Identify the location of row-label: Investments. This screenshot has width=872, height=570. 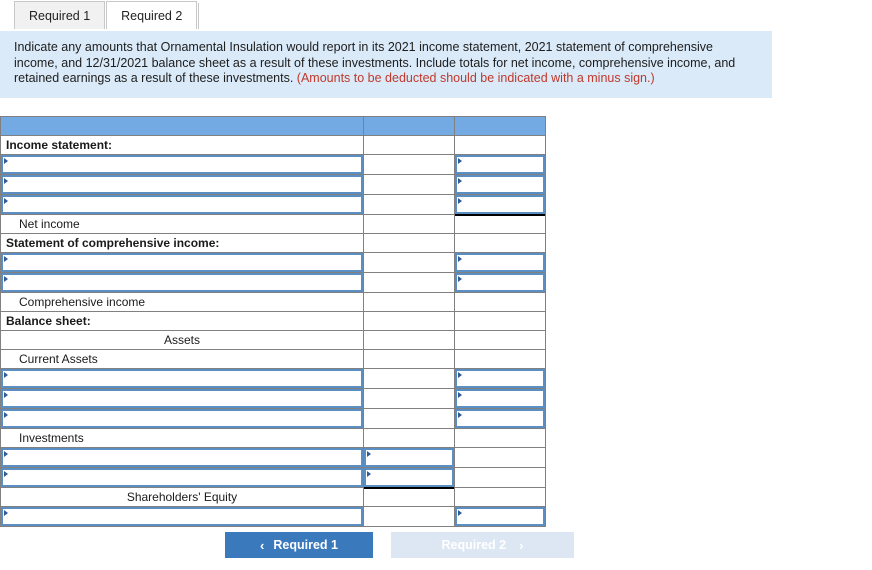
(51, 438).